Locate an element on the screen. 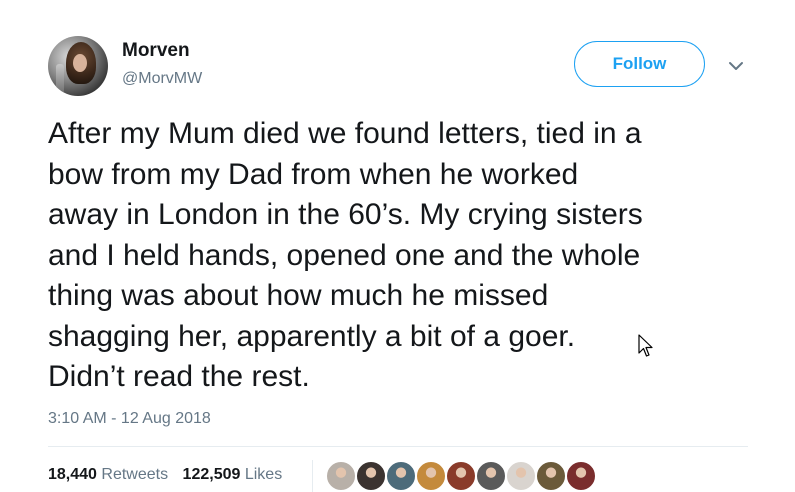 This screenshot has width=795, height=492. tweet-line: bow from my Dad from when he worked is located at coordinates (313, 174).